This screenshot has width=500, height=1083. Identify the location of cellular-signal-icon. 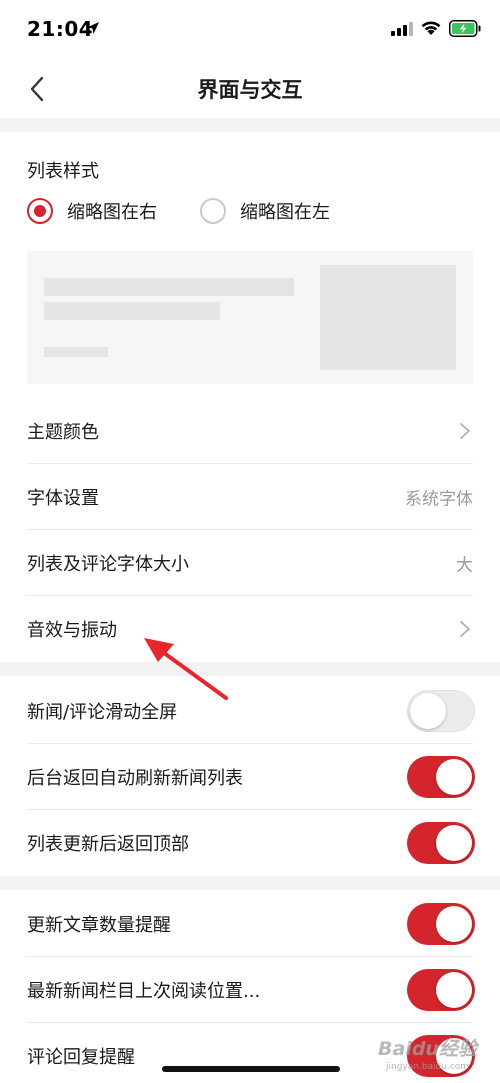
(402, 29).